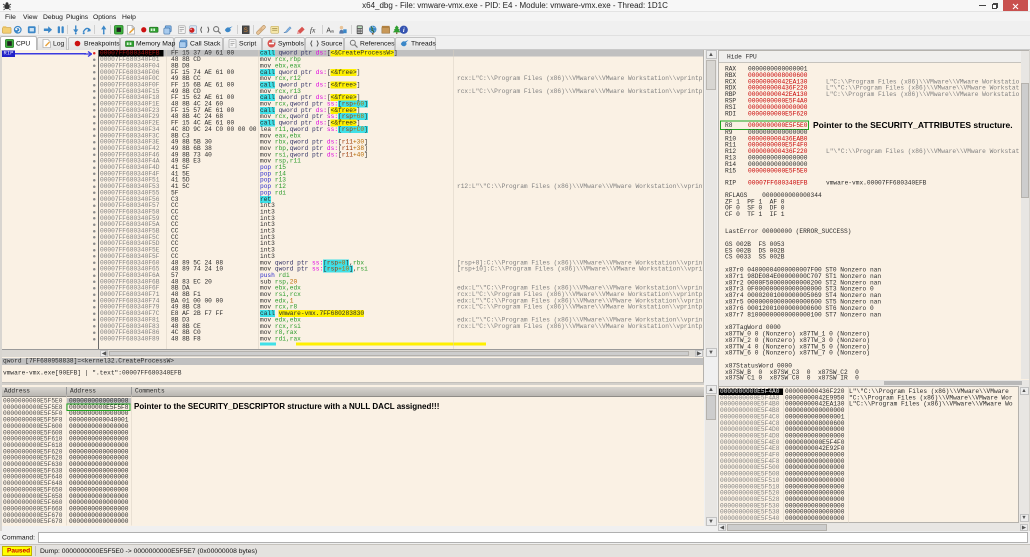 This screenshot has width=1030, height=557. I want to click on svg-text: i, so click(404, 30).